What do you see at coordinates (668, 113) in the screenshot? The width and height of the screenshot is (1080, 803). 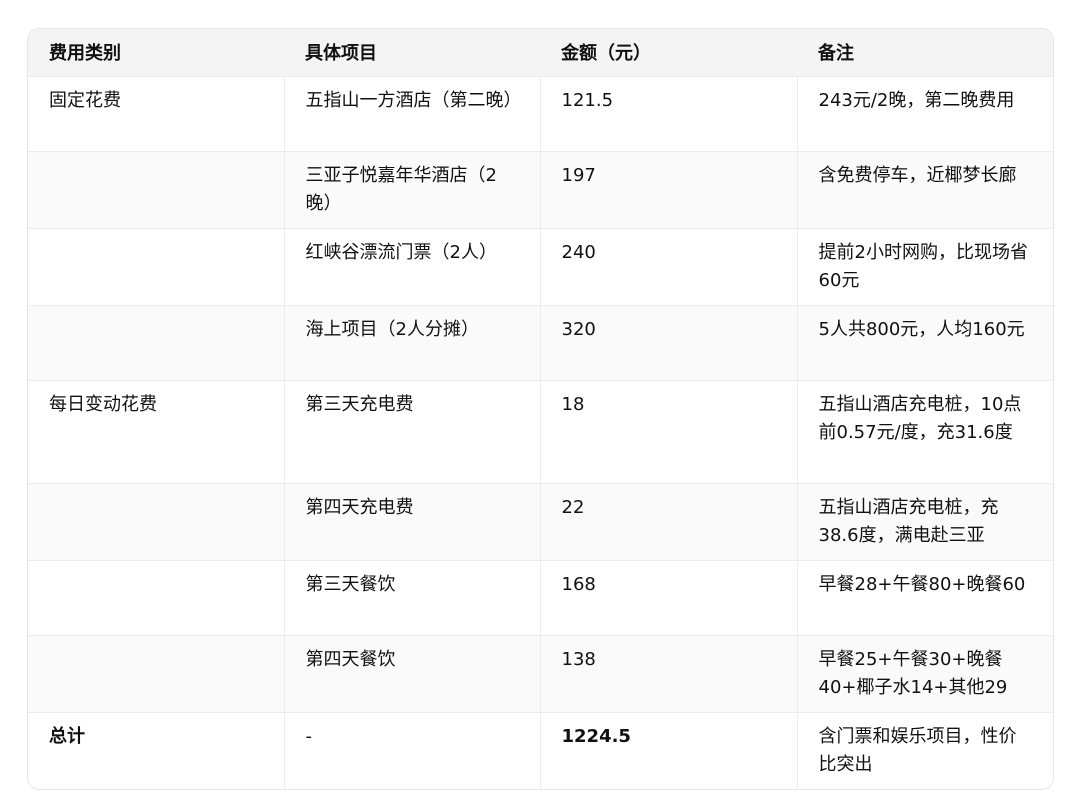 I see `cell-amount: 121.5` at bounding box center [668, 113].